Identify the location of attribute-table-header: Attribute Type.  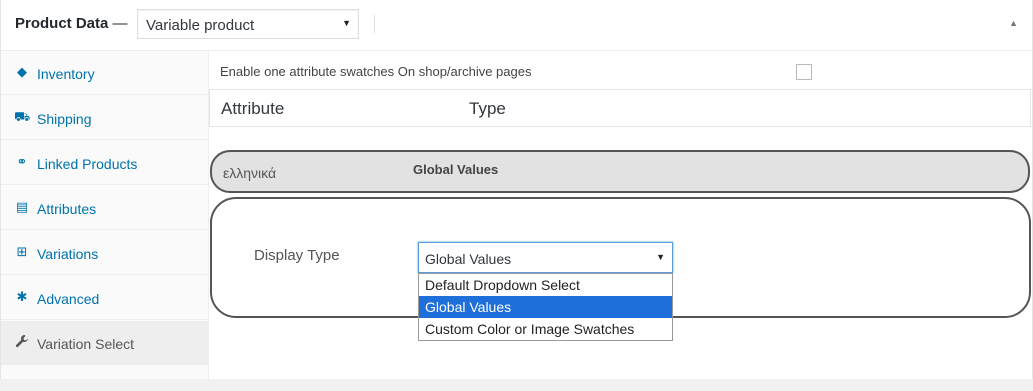
(620, 108).